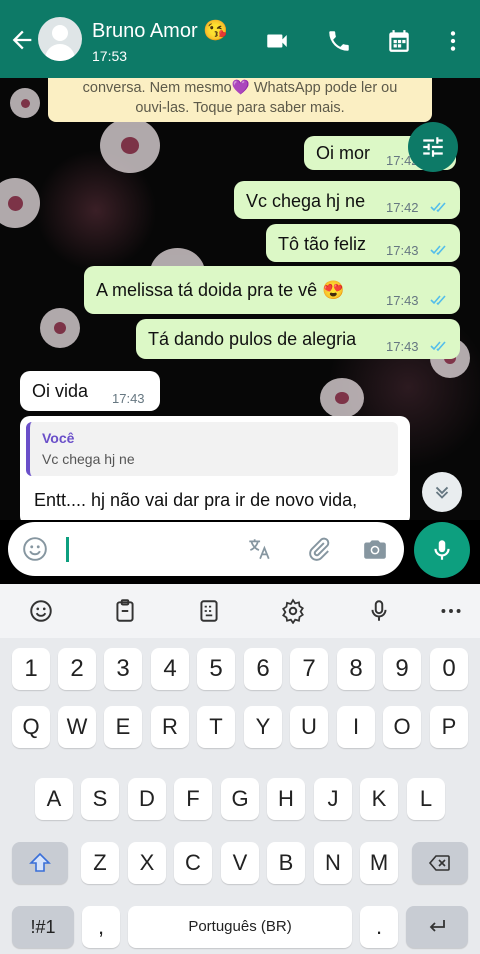 This screenshot has width=480, height=954. Describe the element at coordinates (67, 549) in the screenshot. I see `text-cursor` at that location.